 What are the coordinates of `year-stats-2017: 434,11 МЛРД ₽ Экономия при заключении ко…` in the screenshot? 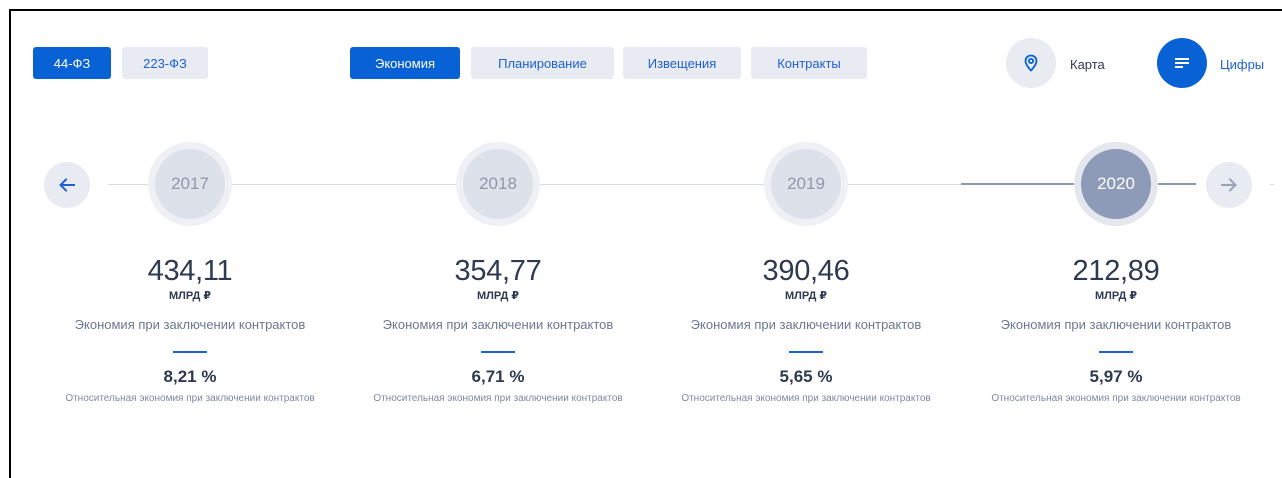 It's located at (190, 331).